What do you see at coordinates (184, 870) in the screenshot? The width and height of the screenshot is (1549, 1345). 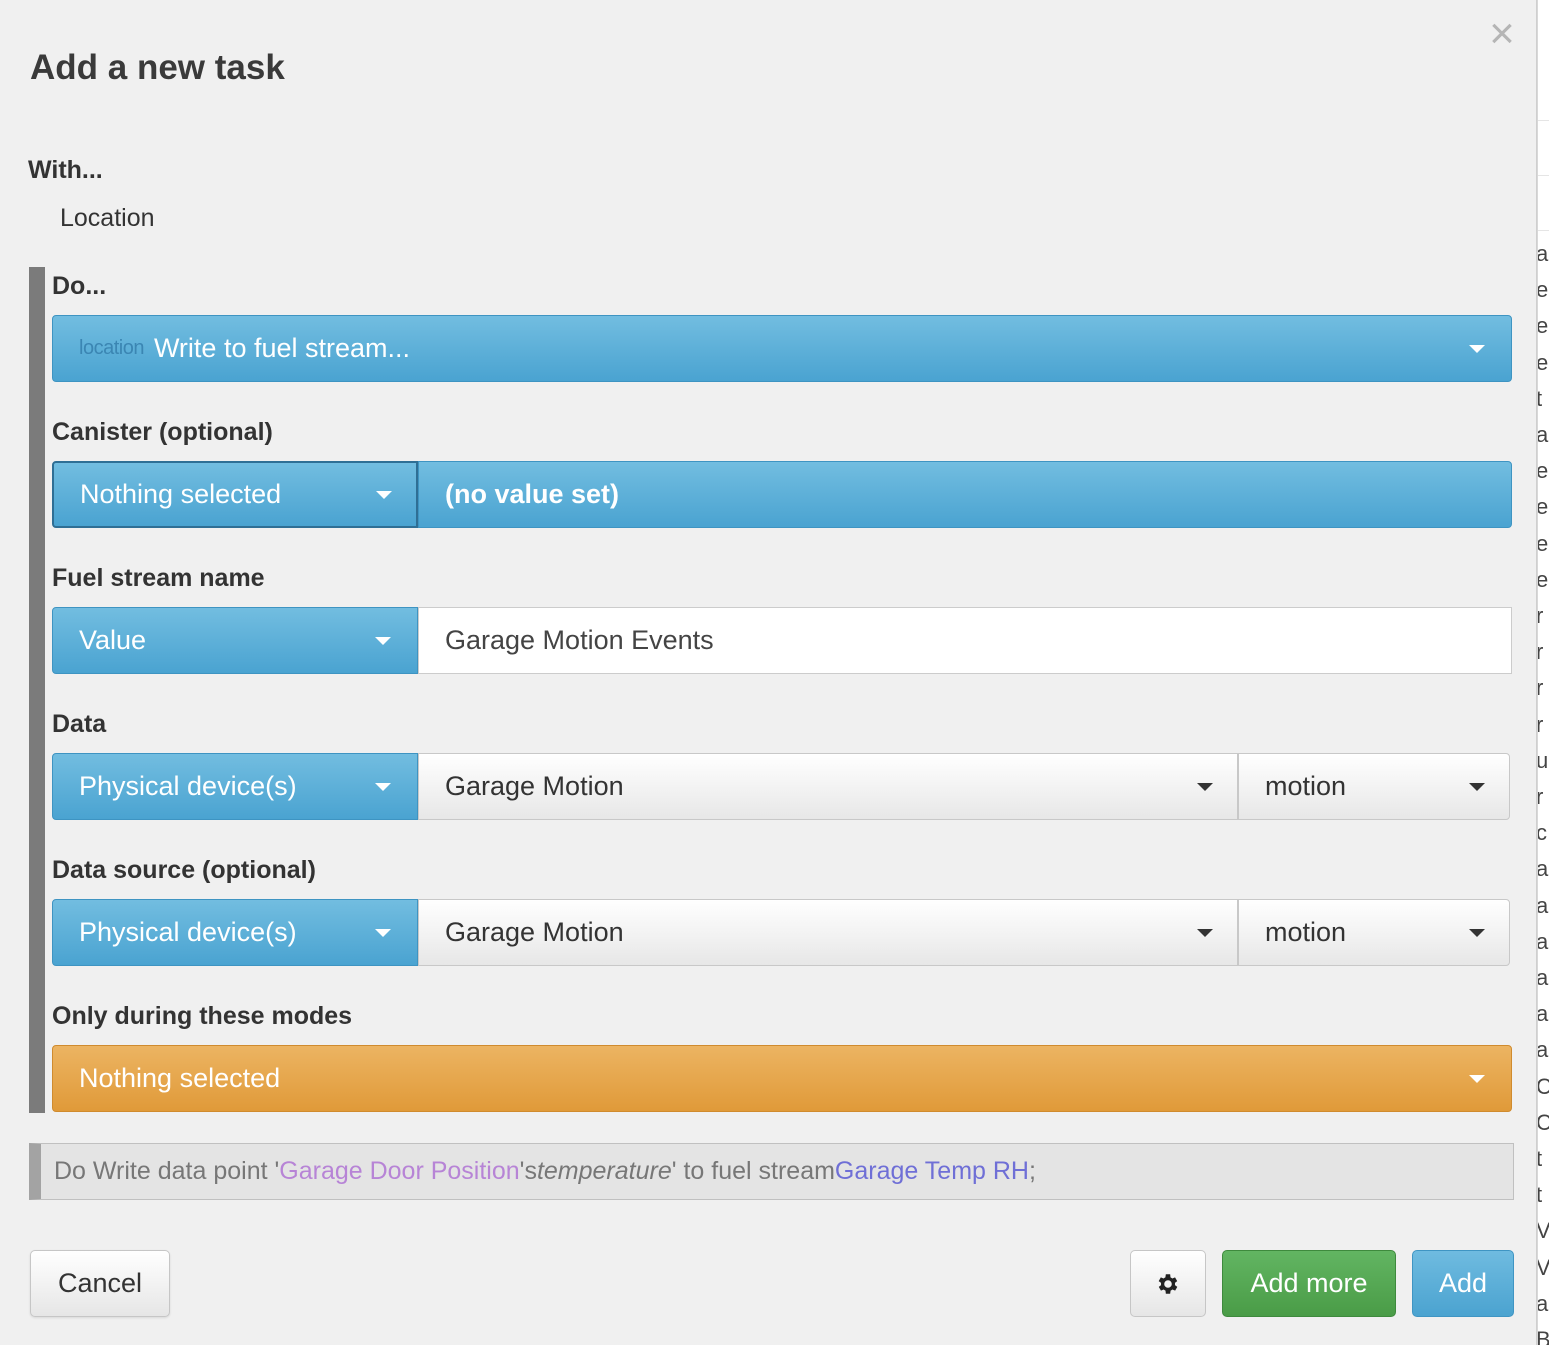 I see `data-source-label: Data source (optional)` at bounding box center [184, 870].